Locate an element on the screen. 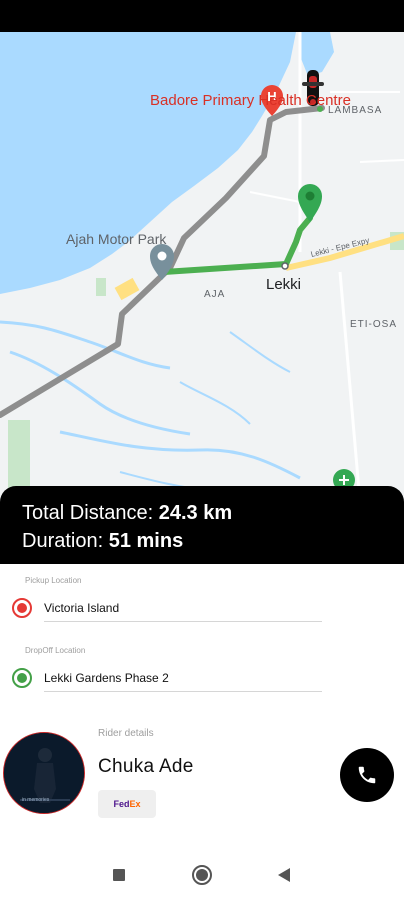 The height and width of the screenshot is (900, 404). distance-line: Total Distance: 24.3 km is located at coordinates (202, 513).